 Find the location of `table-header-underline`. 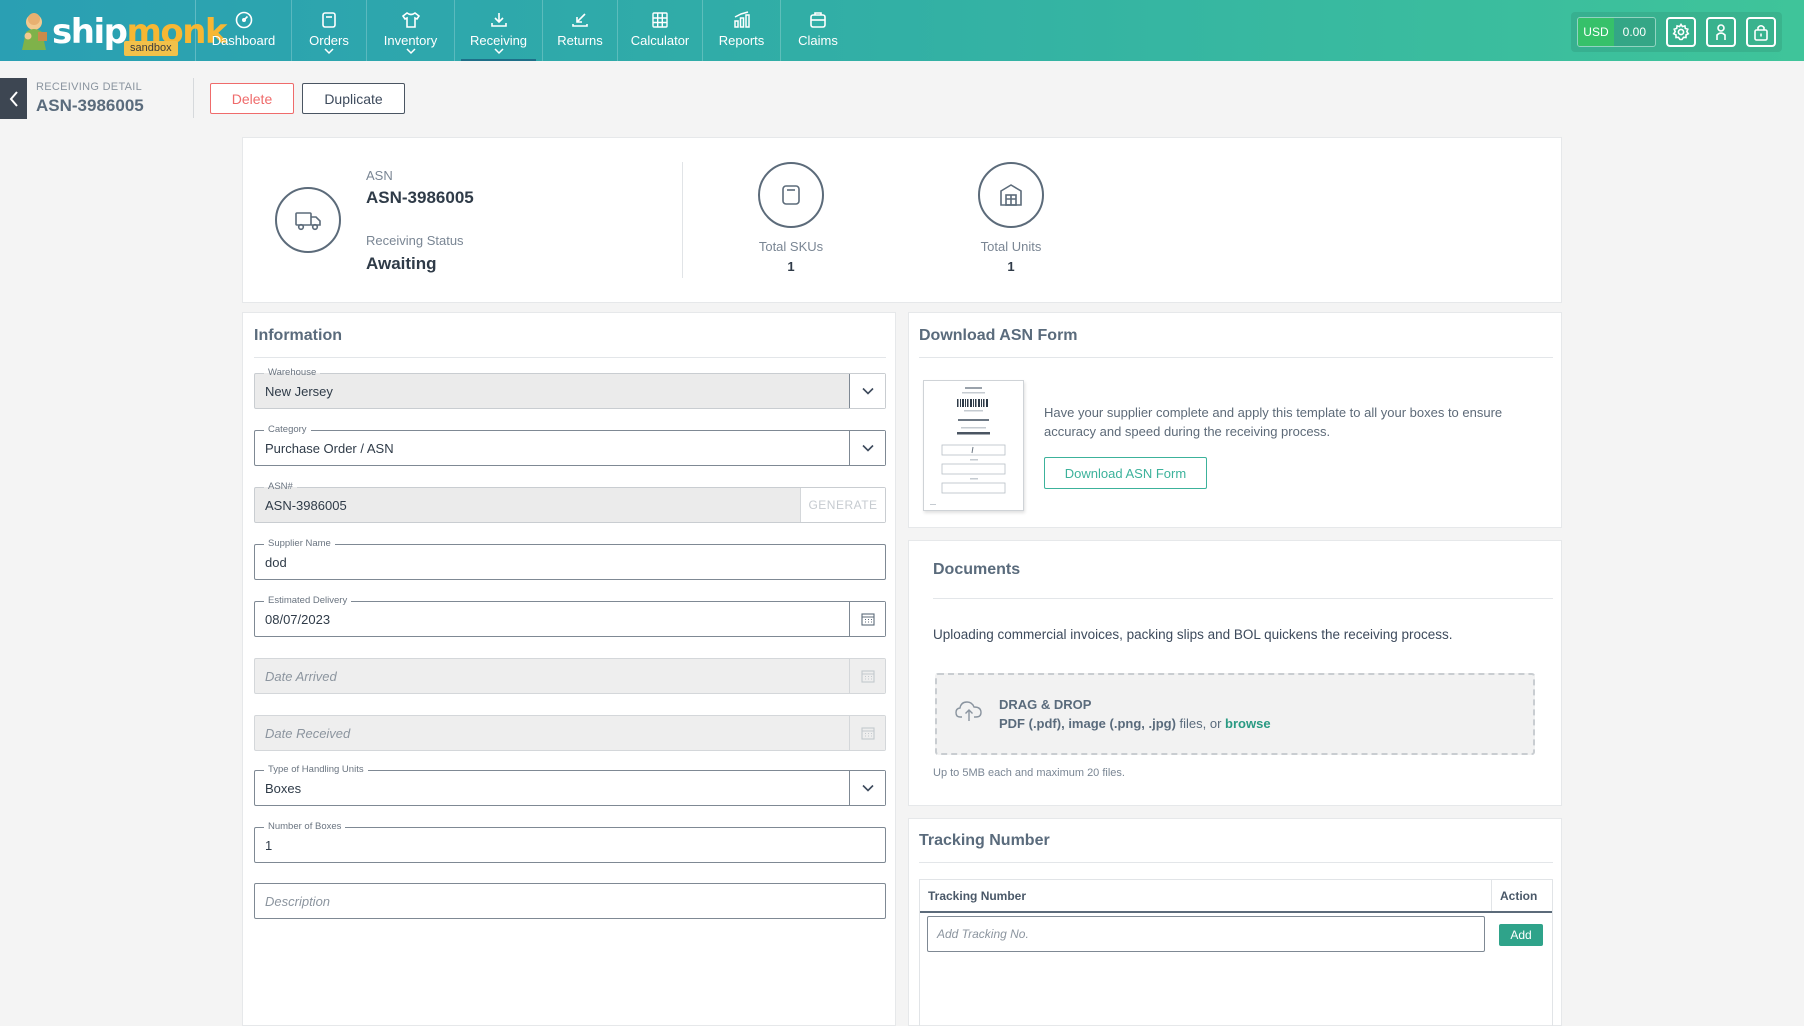

table-header-underline is located at coordinates (1236, 912).